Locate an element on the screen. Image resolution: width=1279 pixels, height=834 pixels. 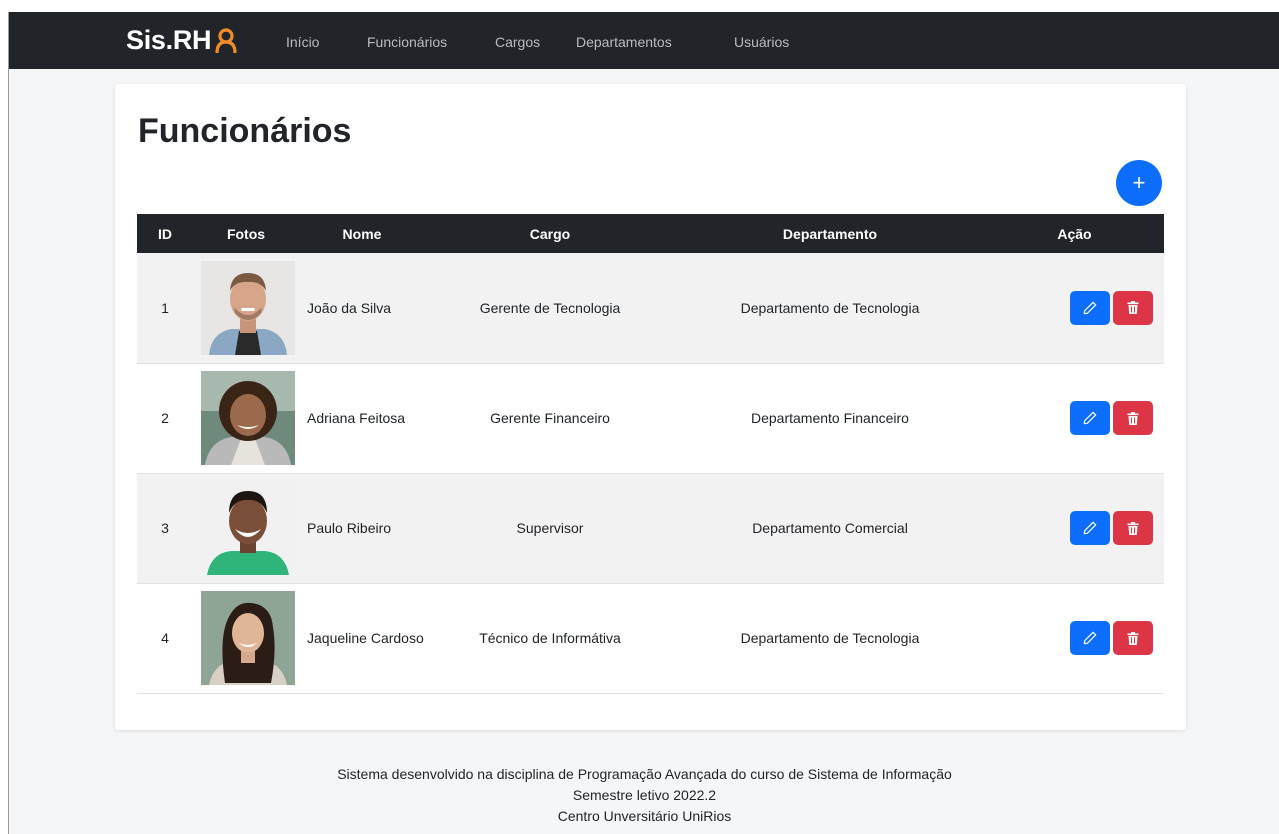
cell-cargo: Supervisor is located at coordinates (550, 528).